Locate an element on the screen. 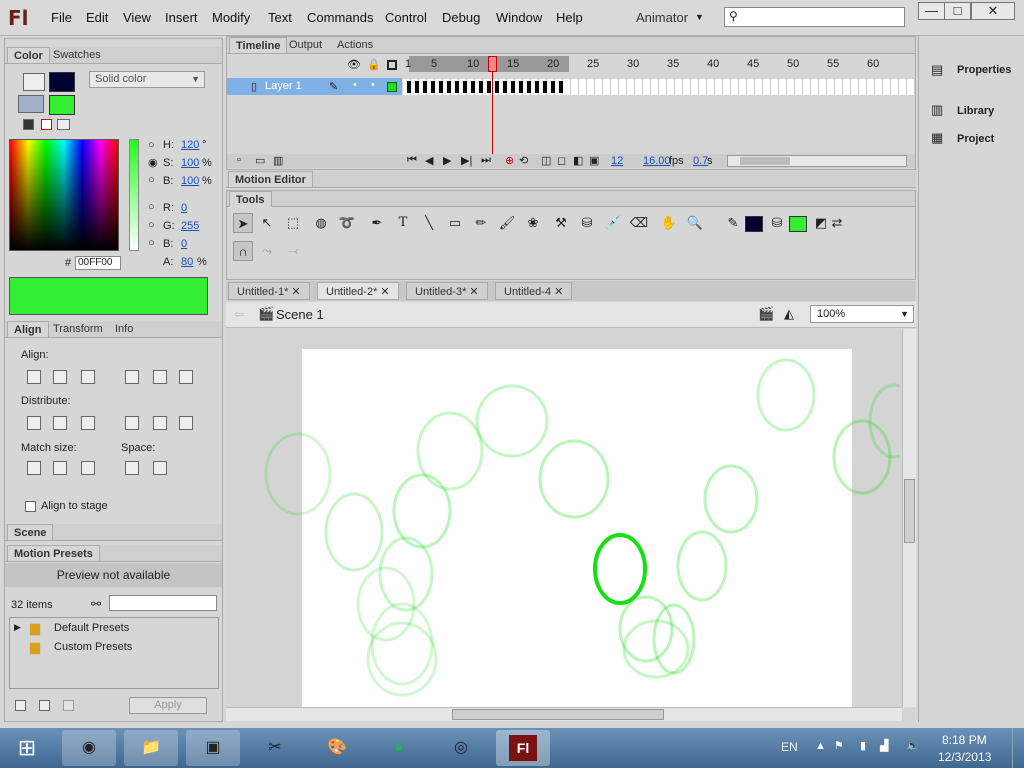  fill-color-swatch is located at coordinates (62, 105).